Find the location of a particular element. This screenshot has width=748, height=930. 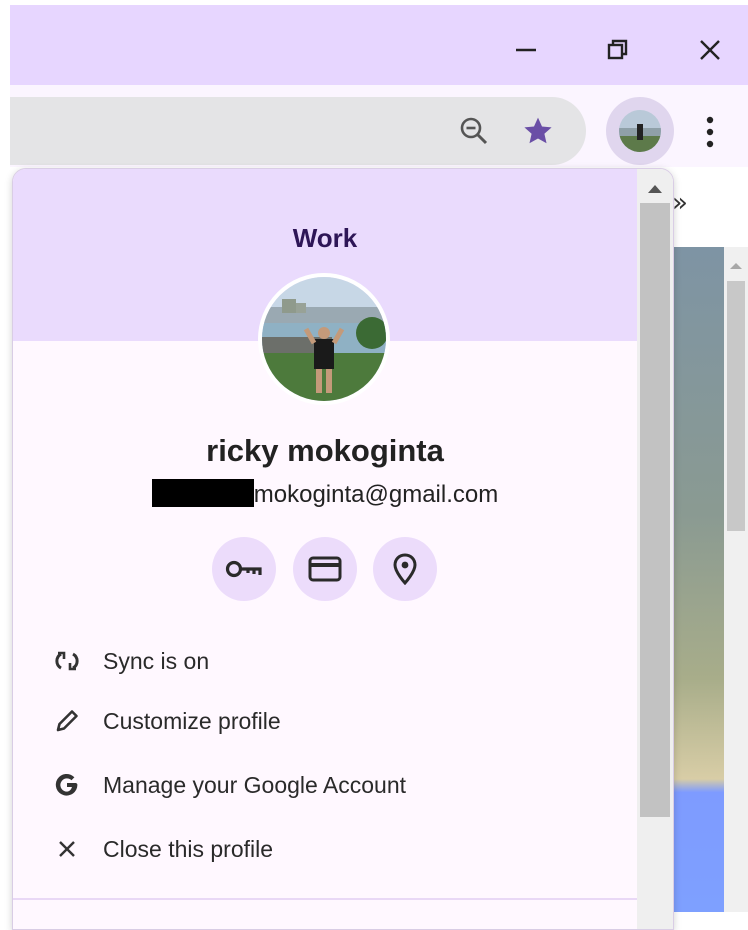

minimize-button is located at coordinates (526, 50).